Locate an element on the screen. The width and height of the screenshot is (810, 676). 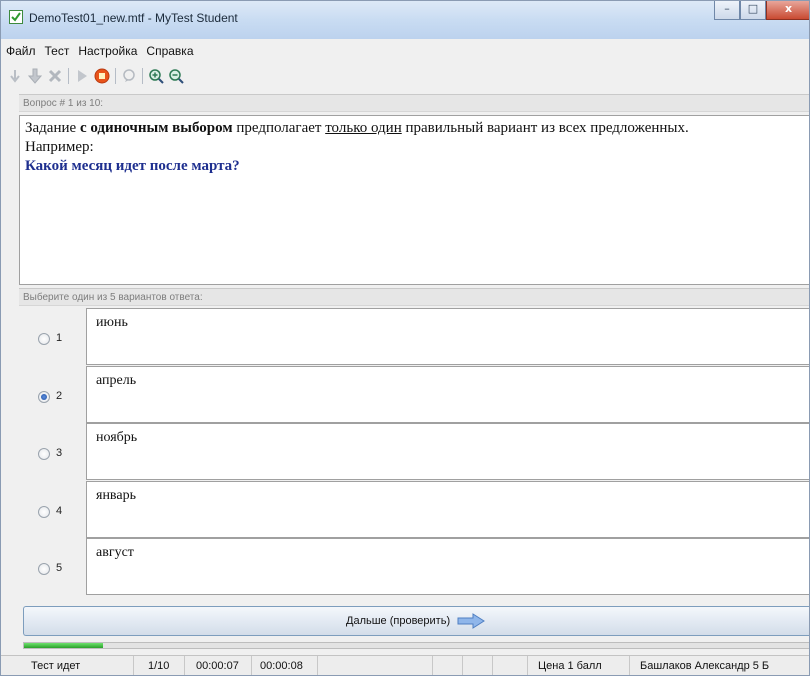
question-text-part: Задание is located at coordinates (52, 128).